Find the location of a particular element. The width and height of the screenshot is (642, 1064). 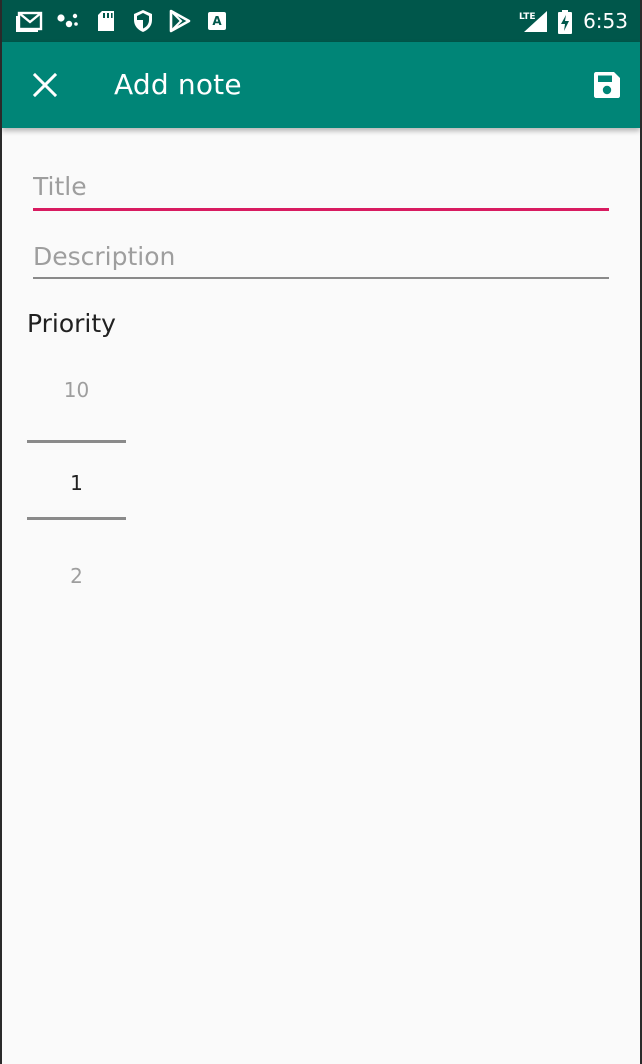

picker-previous-value: 10 is located at coordinates (76, 390).